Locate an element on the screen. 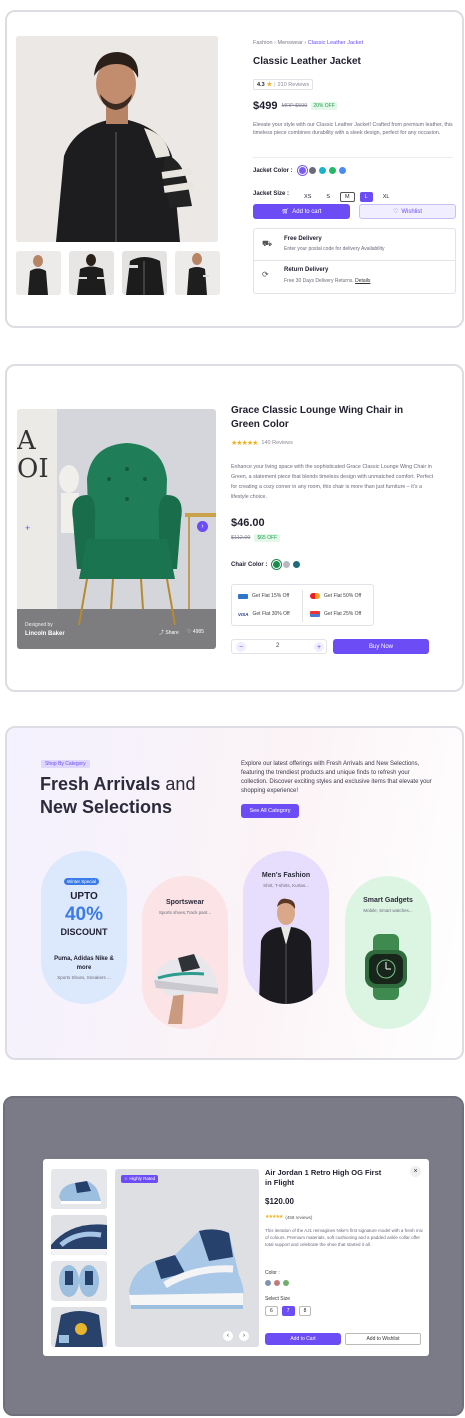  add-to-cart-button: 🛒︎ Add to cart is located at coordinates (301, 211).